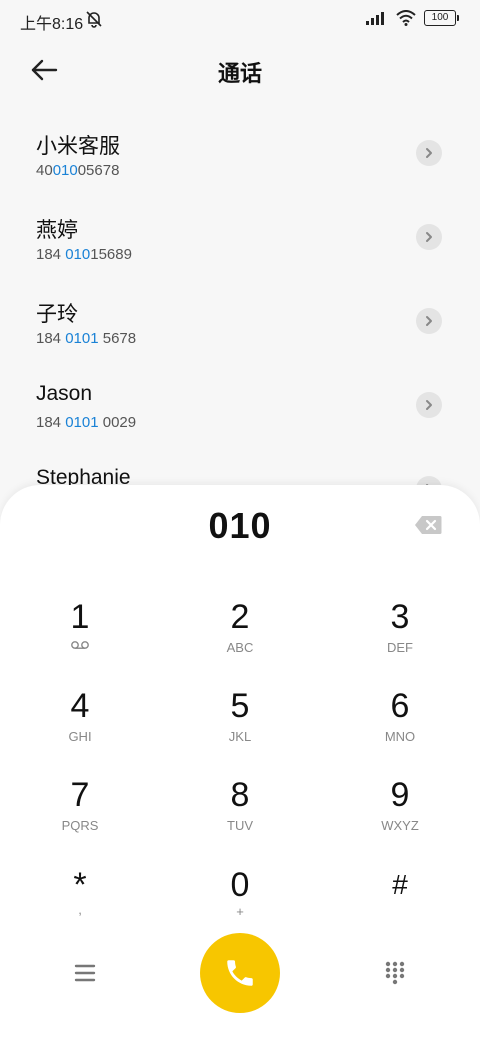  What do you see at coordinates (375, 18) in the screenshot?
I see `signal-icon` at bounding box center [375, 18].